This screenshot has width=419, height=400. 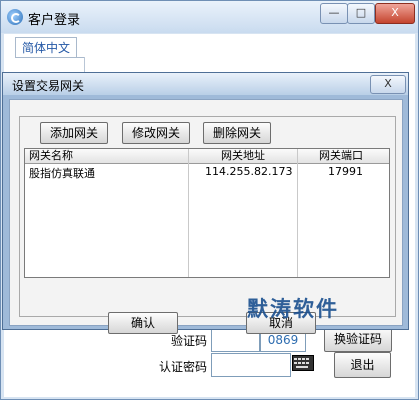 What do you see at coordinates (50, 57) in the screenshot?
I see `tab-divider` at bounding box center [50, 57].